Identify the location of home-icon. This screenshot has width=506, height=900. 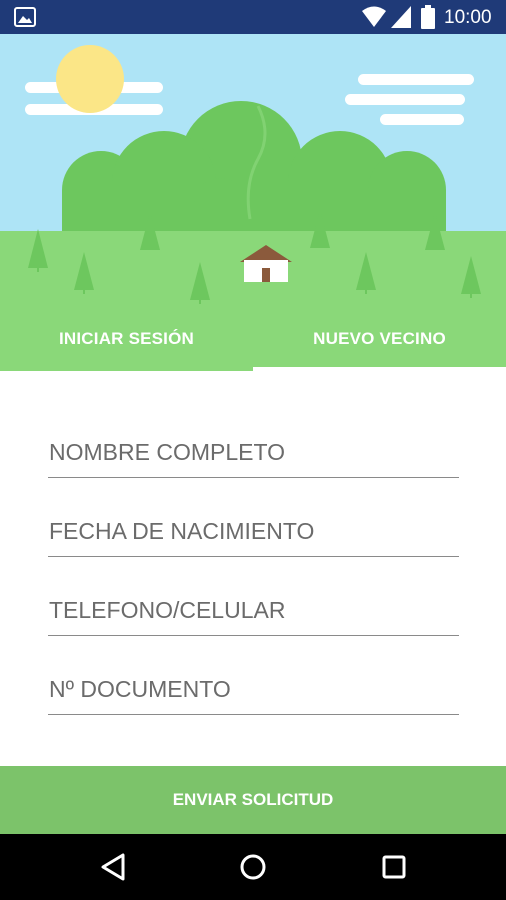
(253, 867).